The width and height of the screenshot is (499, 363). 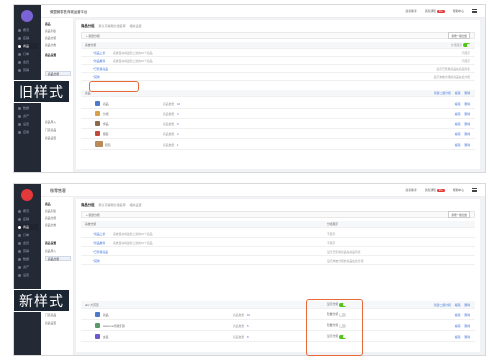 What do you see at coordinates (169, 124) in the screenshot?
I see `item-count-label: 商品数量` at bounding box center [169, 124].